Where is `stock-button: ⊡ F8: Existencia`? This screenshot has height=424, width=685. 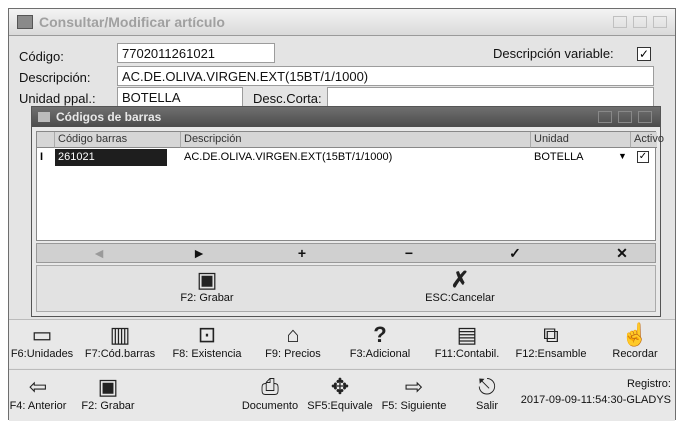
stock-button: ⊡ F8: Existencia is located at coordinates (207, 341).